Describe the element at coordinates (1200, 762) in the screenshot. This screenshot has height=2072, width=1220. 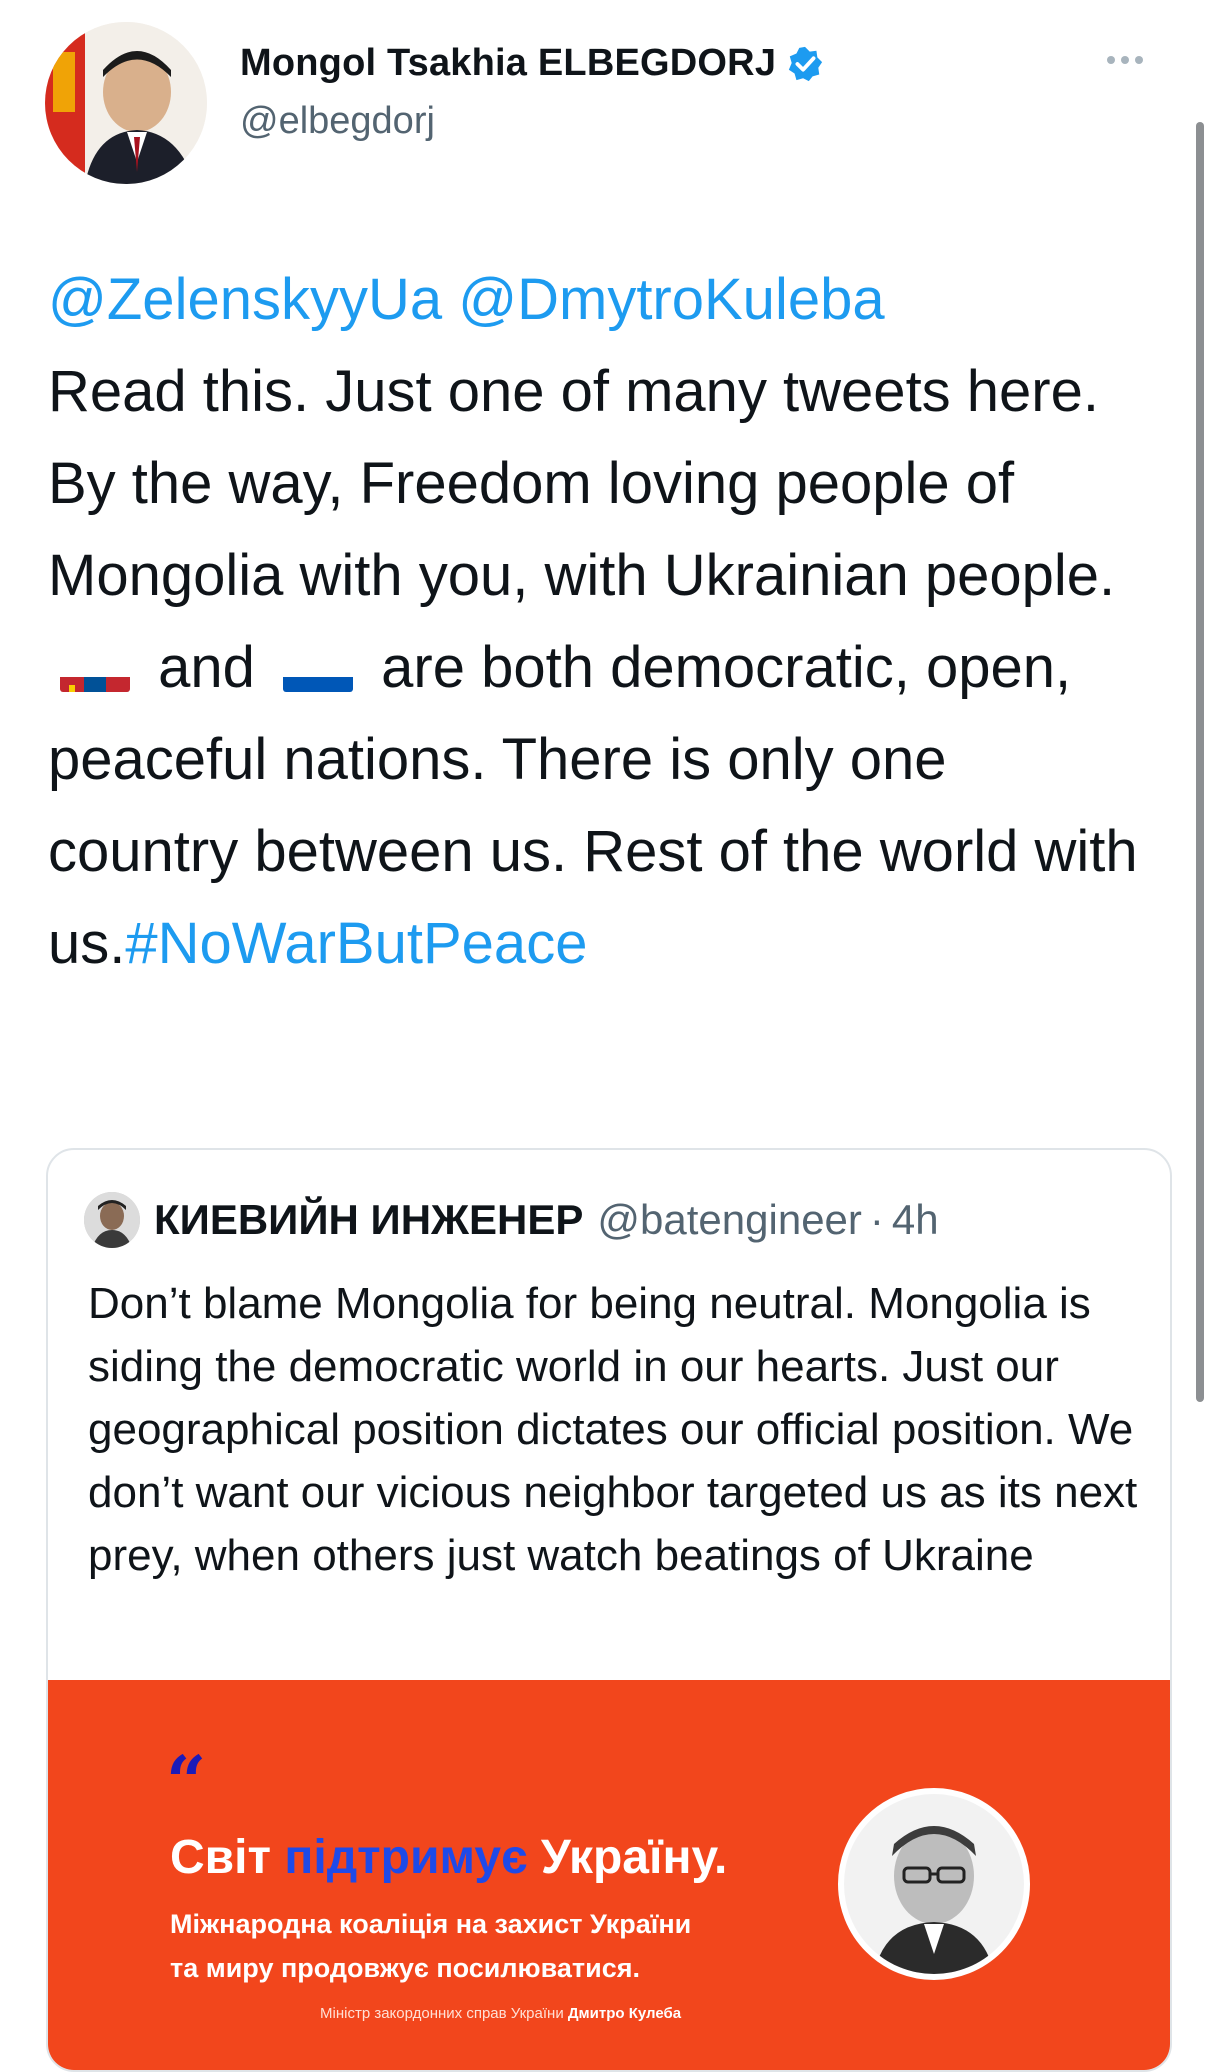
I see `scrollbar` at that location.